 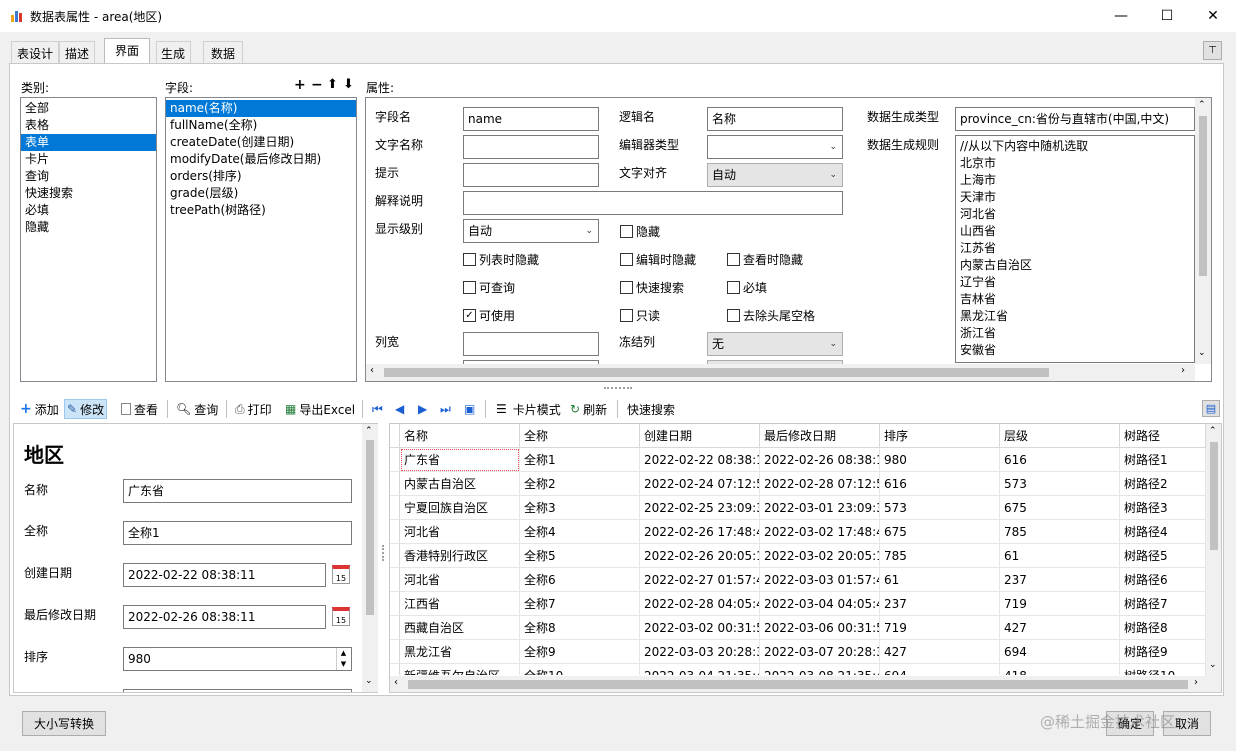 What do you see at coordinates (1163, 436) in the screenshot?
I see `column-header: 树路径` at bounding box center [1163, 436].